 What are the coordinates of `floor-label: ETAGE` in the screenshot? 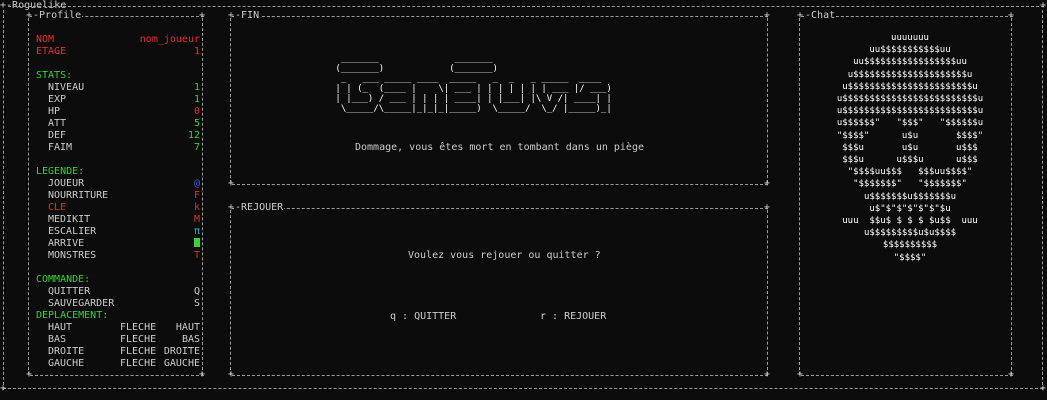 It's located at (51, 51).